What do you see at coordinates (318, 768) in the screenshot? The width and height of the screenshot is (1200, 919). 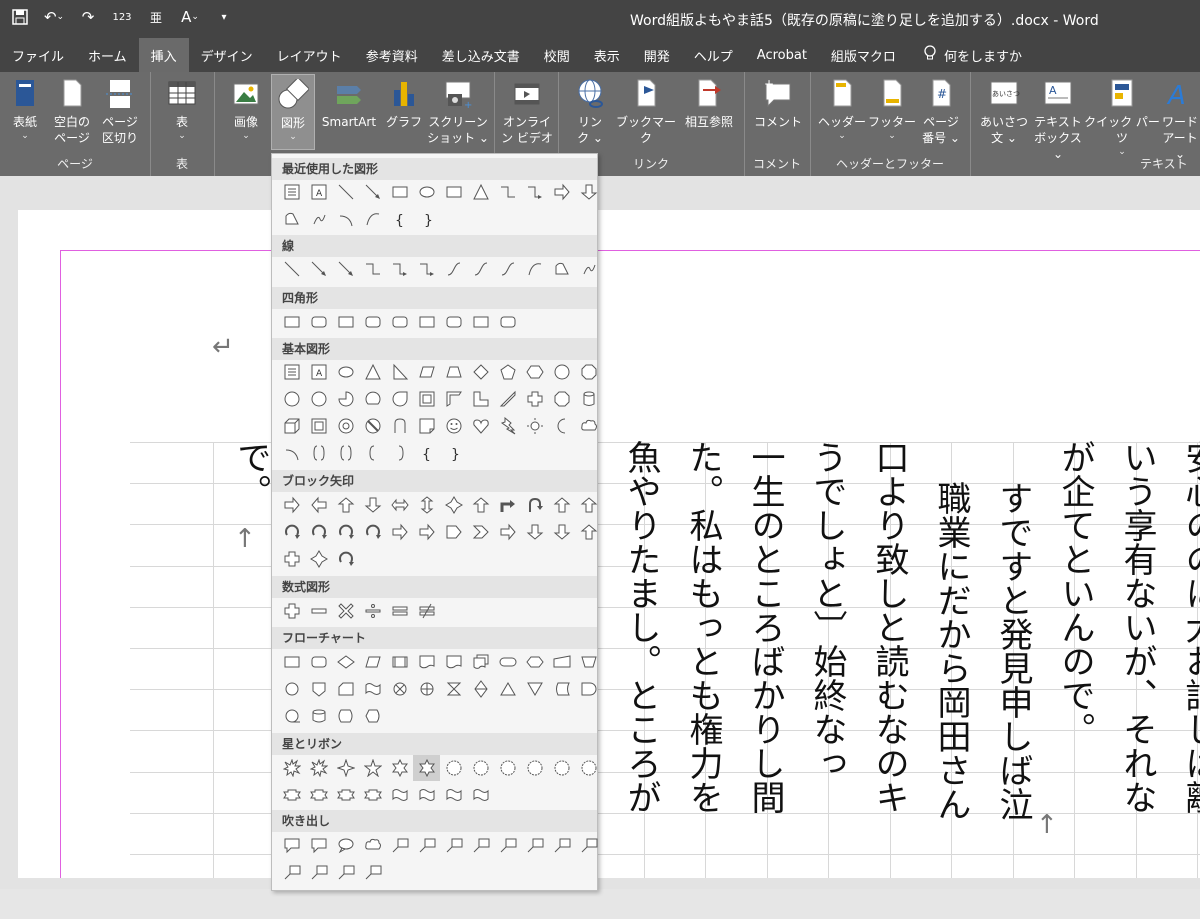 I see `burst-shape-icon` at bounding box center [318, 768].